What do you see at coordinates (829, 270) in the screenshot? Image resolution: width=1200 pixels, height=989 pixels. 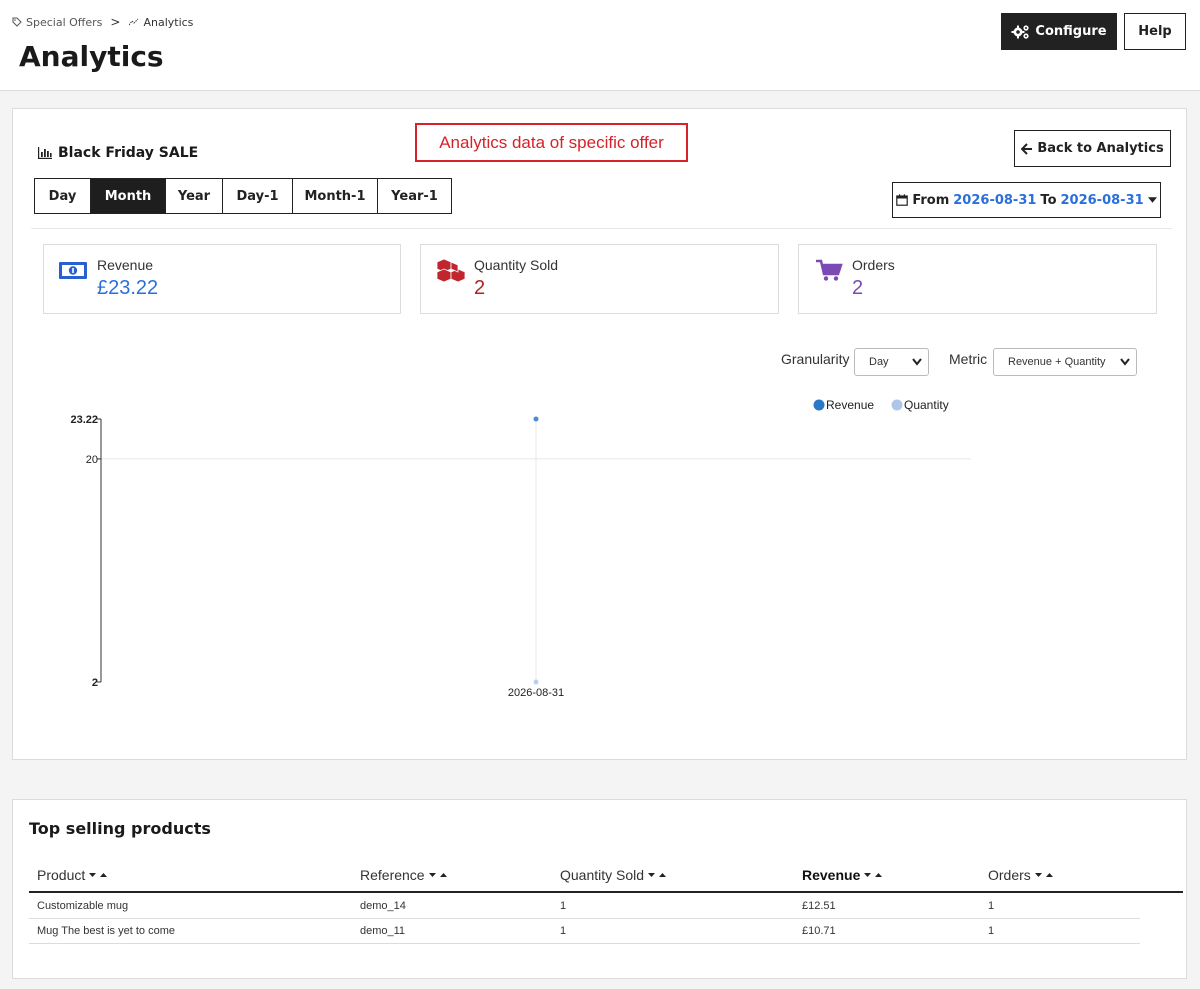 I see `shopping-cart-icon` at bounding box center [829, 270].